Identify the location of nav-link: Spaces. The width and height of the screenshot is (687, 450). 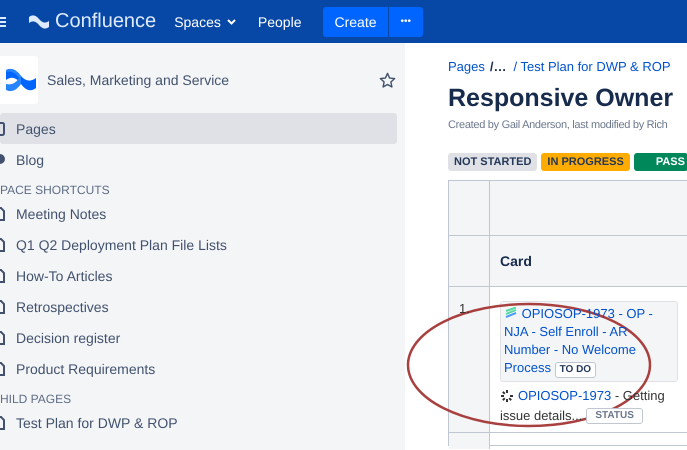
(205, 22).